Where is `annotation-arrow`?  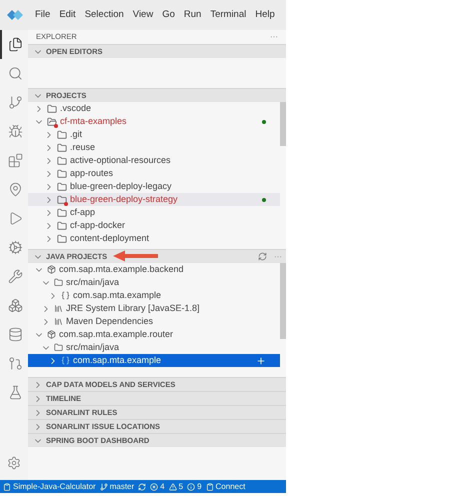
annotation-arrow is located at coordinates (135, 256).